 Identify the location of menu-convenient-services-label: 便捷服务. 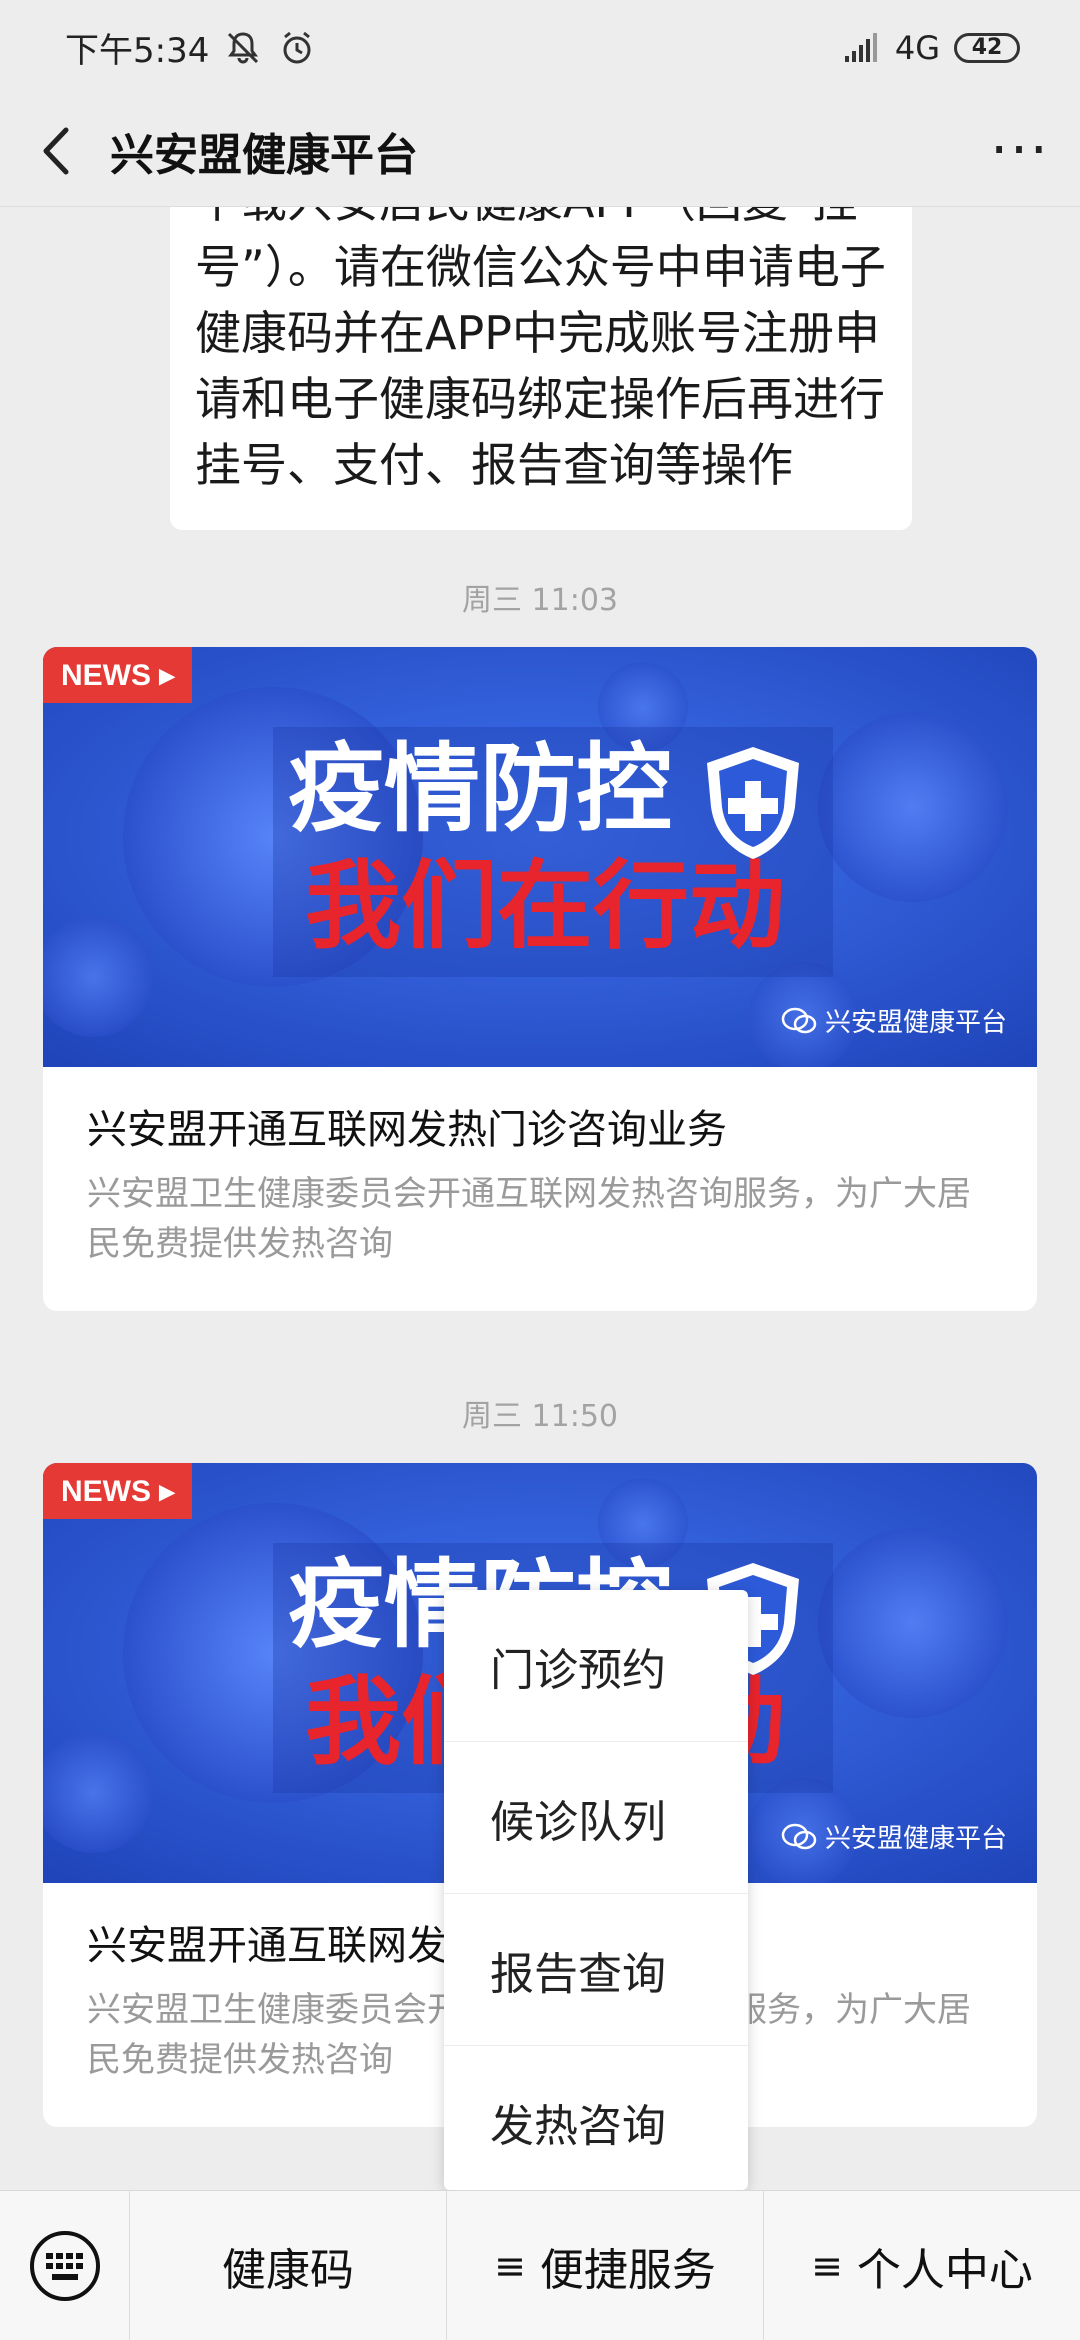
(627, 2270).